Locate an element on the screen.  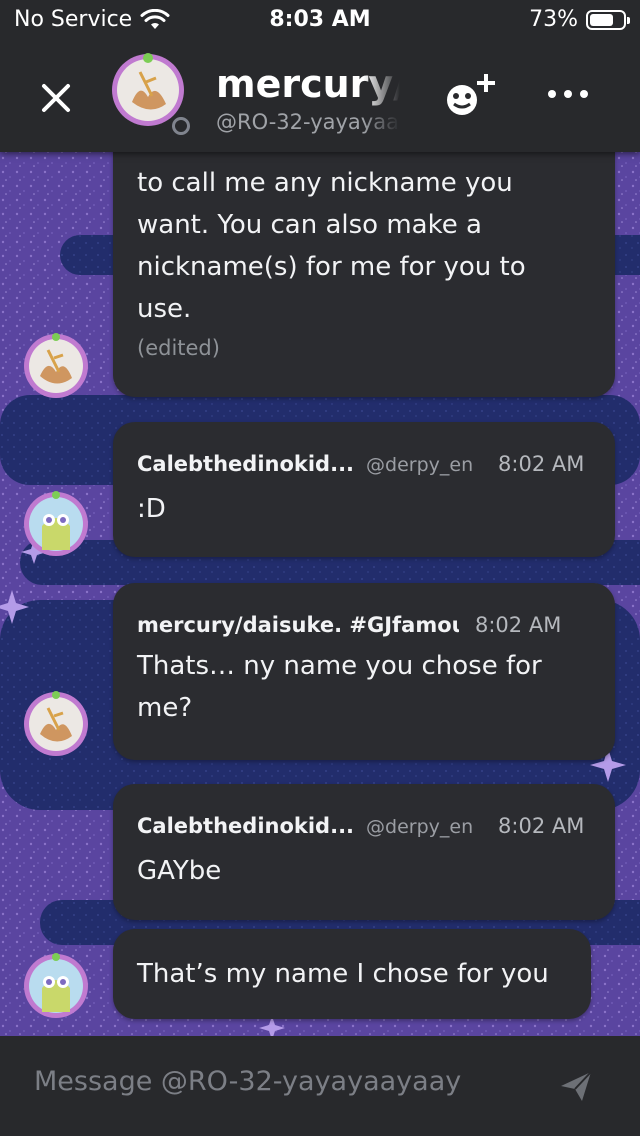
message-text: GAYbe is located at coordinates (179, 871).